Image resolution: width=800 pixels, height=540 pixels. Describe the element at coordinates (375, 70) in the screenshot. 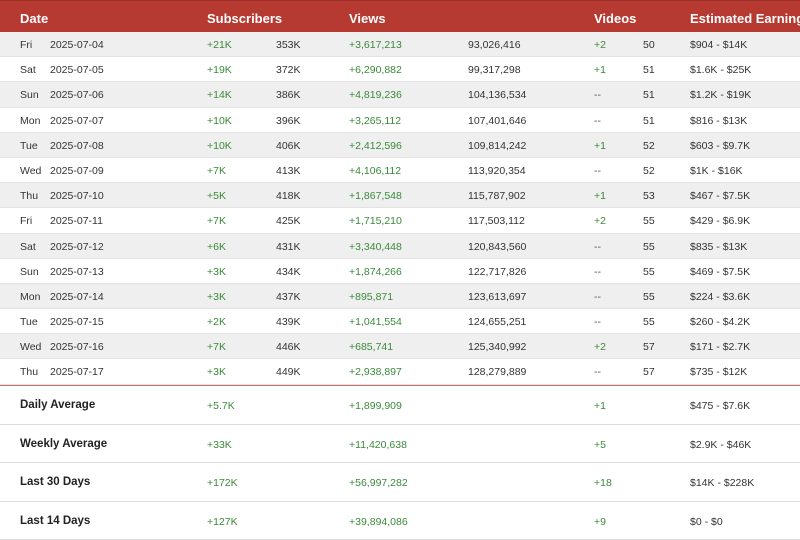

I see `row-views-change: +6,290,882` at that location.